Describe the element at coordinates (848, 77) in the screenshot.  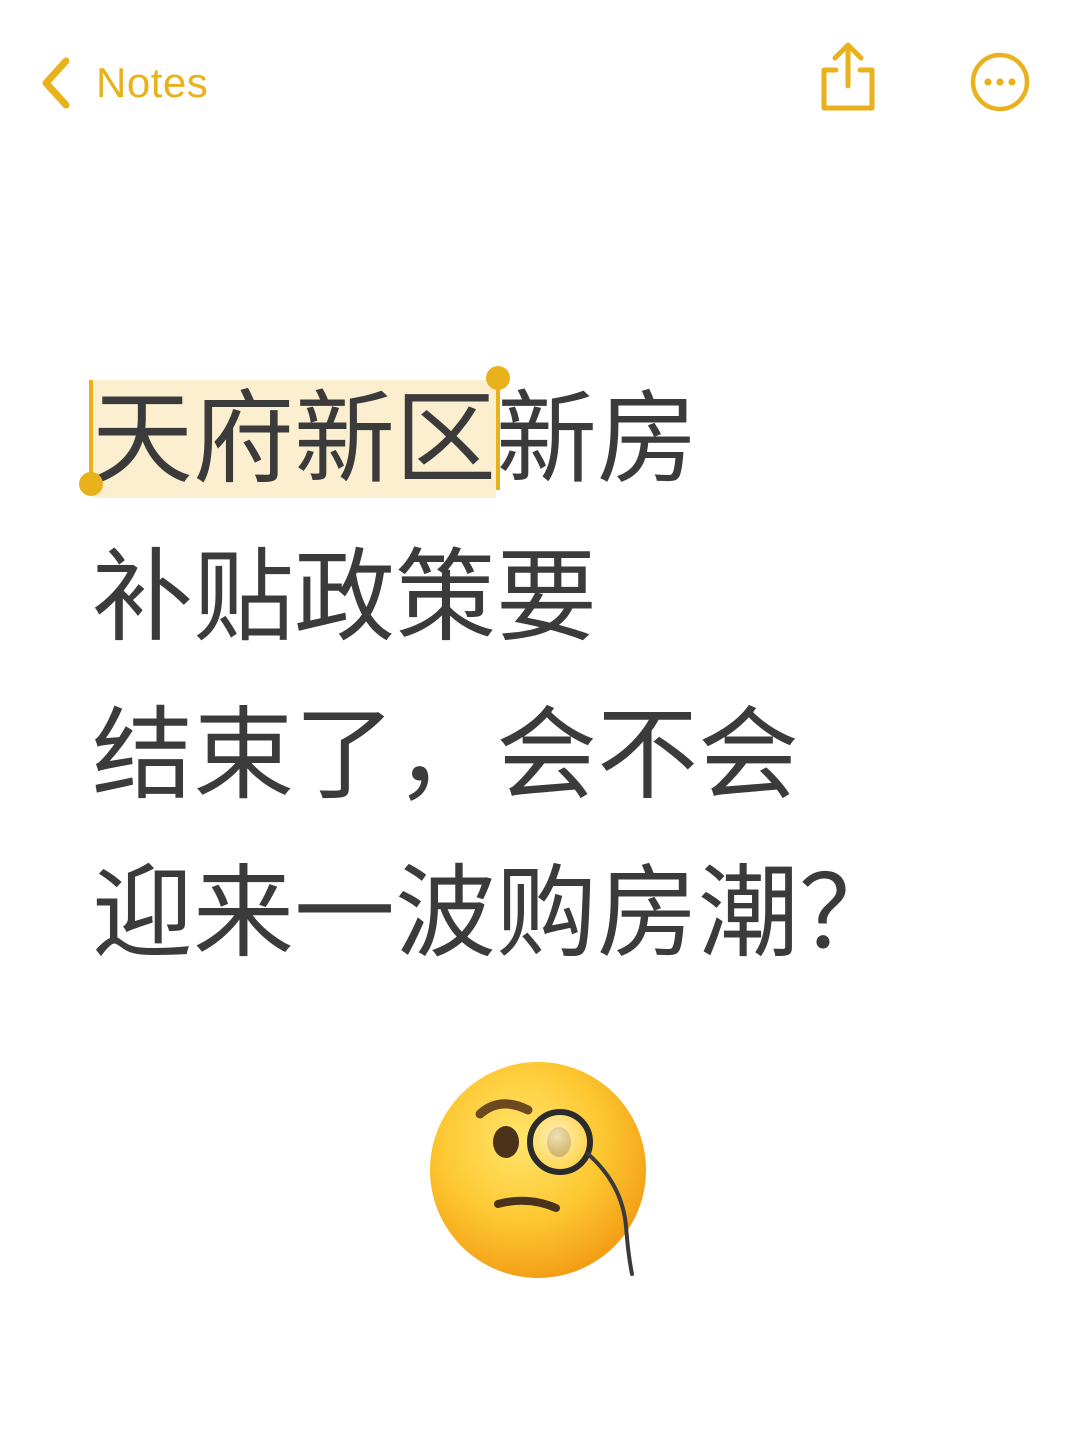
I see `share-icon` at that location.